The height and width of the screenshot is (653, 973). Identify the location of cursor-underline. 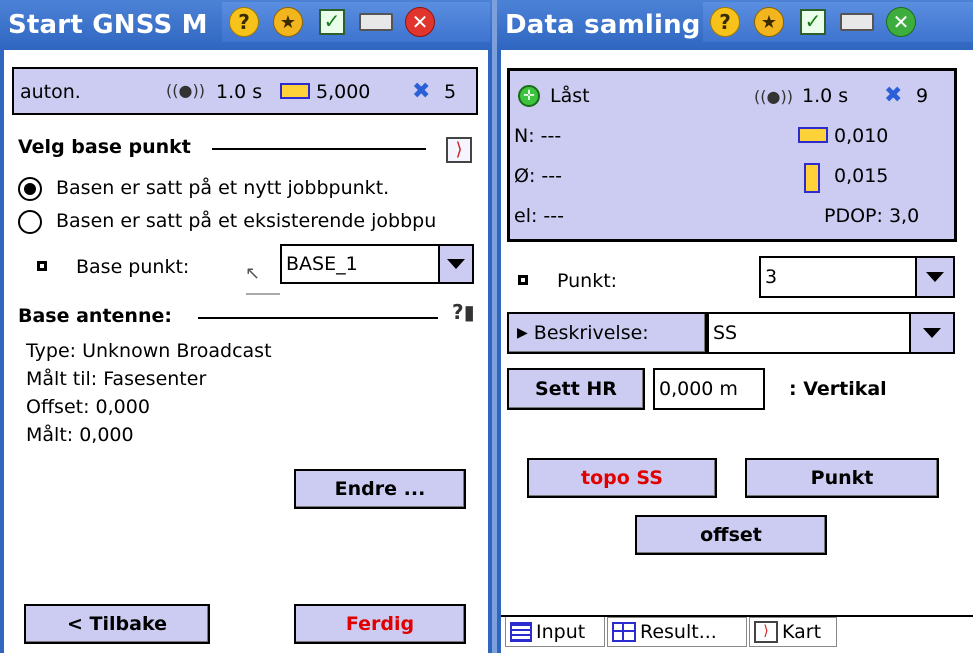
(263, 294).